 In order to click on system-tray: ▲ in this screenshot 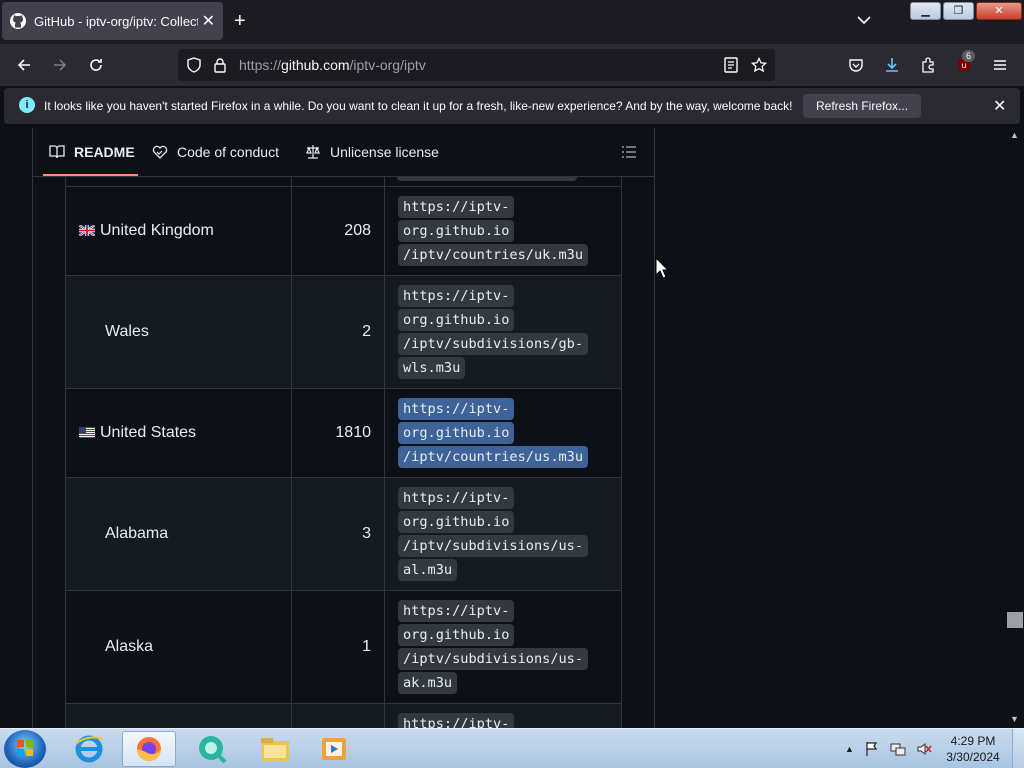, I will do `click(888, 749)`.